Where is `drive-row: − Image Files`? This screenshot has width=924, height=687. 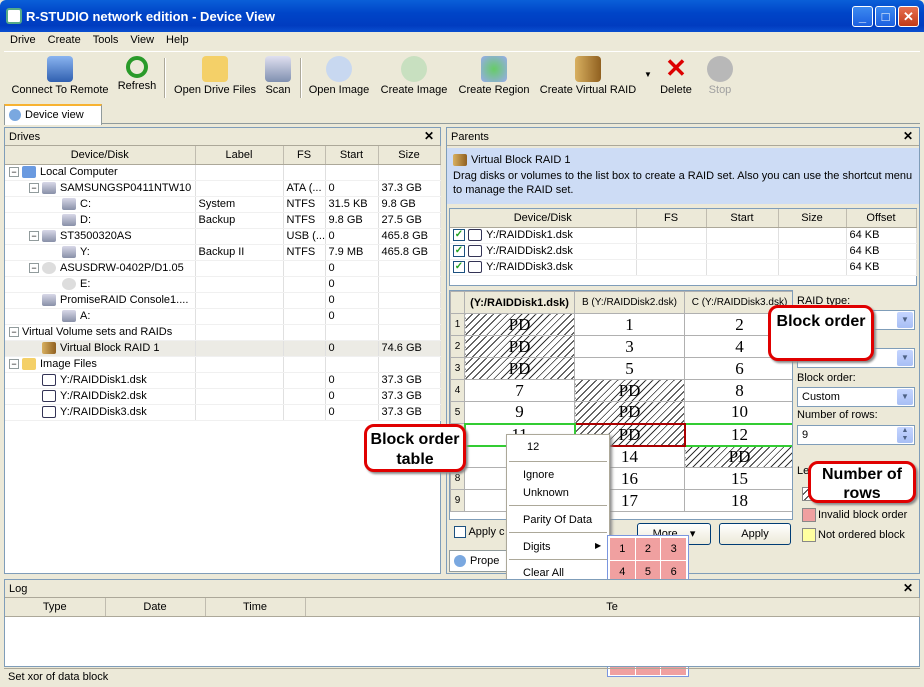 drive-row: − Image Files is located at coordinates (223, 364).